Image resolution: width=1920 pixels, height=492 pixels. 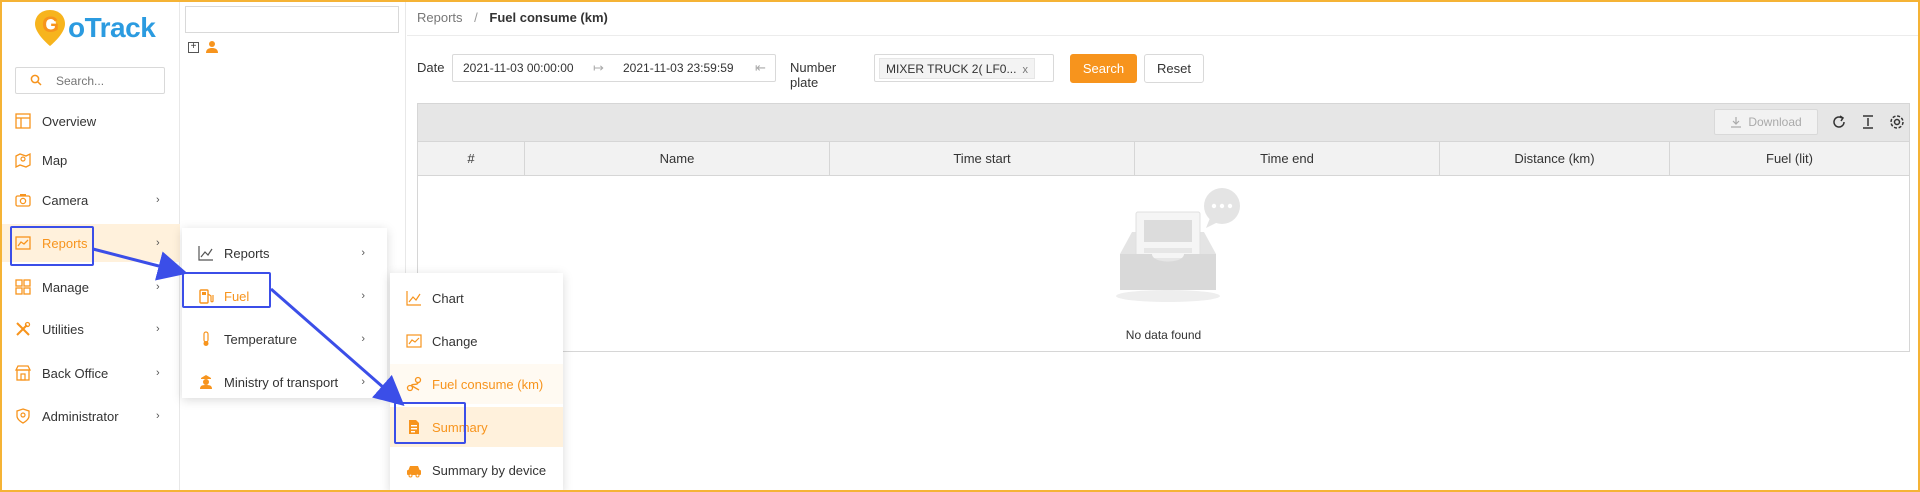 I want to click on logo-wordmark-text: oTrack, so click(x=112, y=27).